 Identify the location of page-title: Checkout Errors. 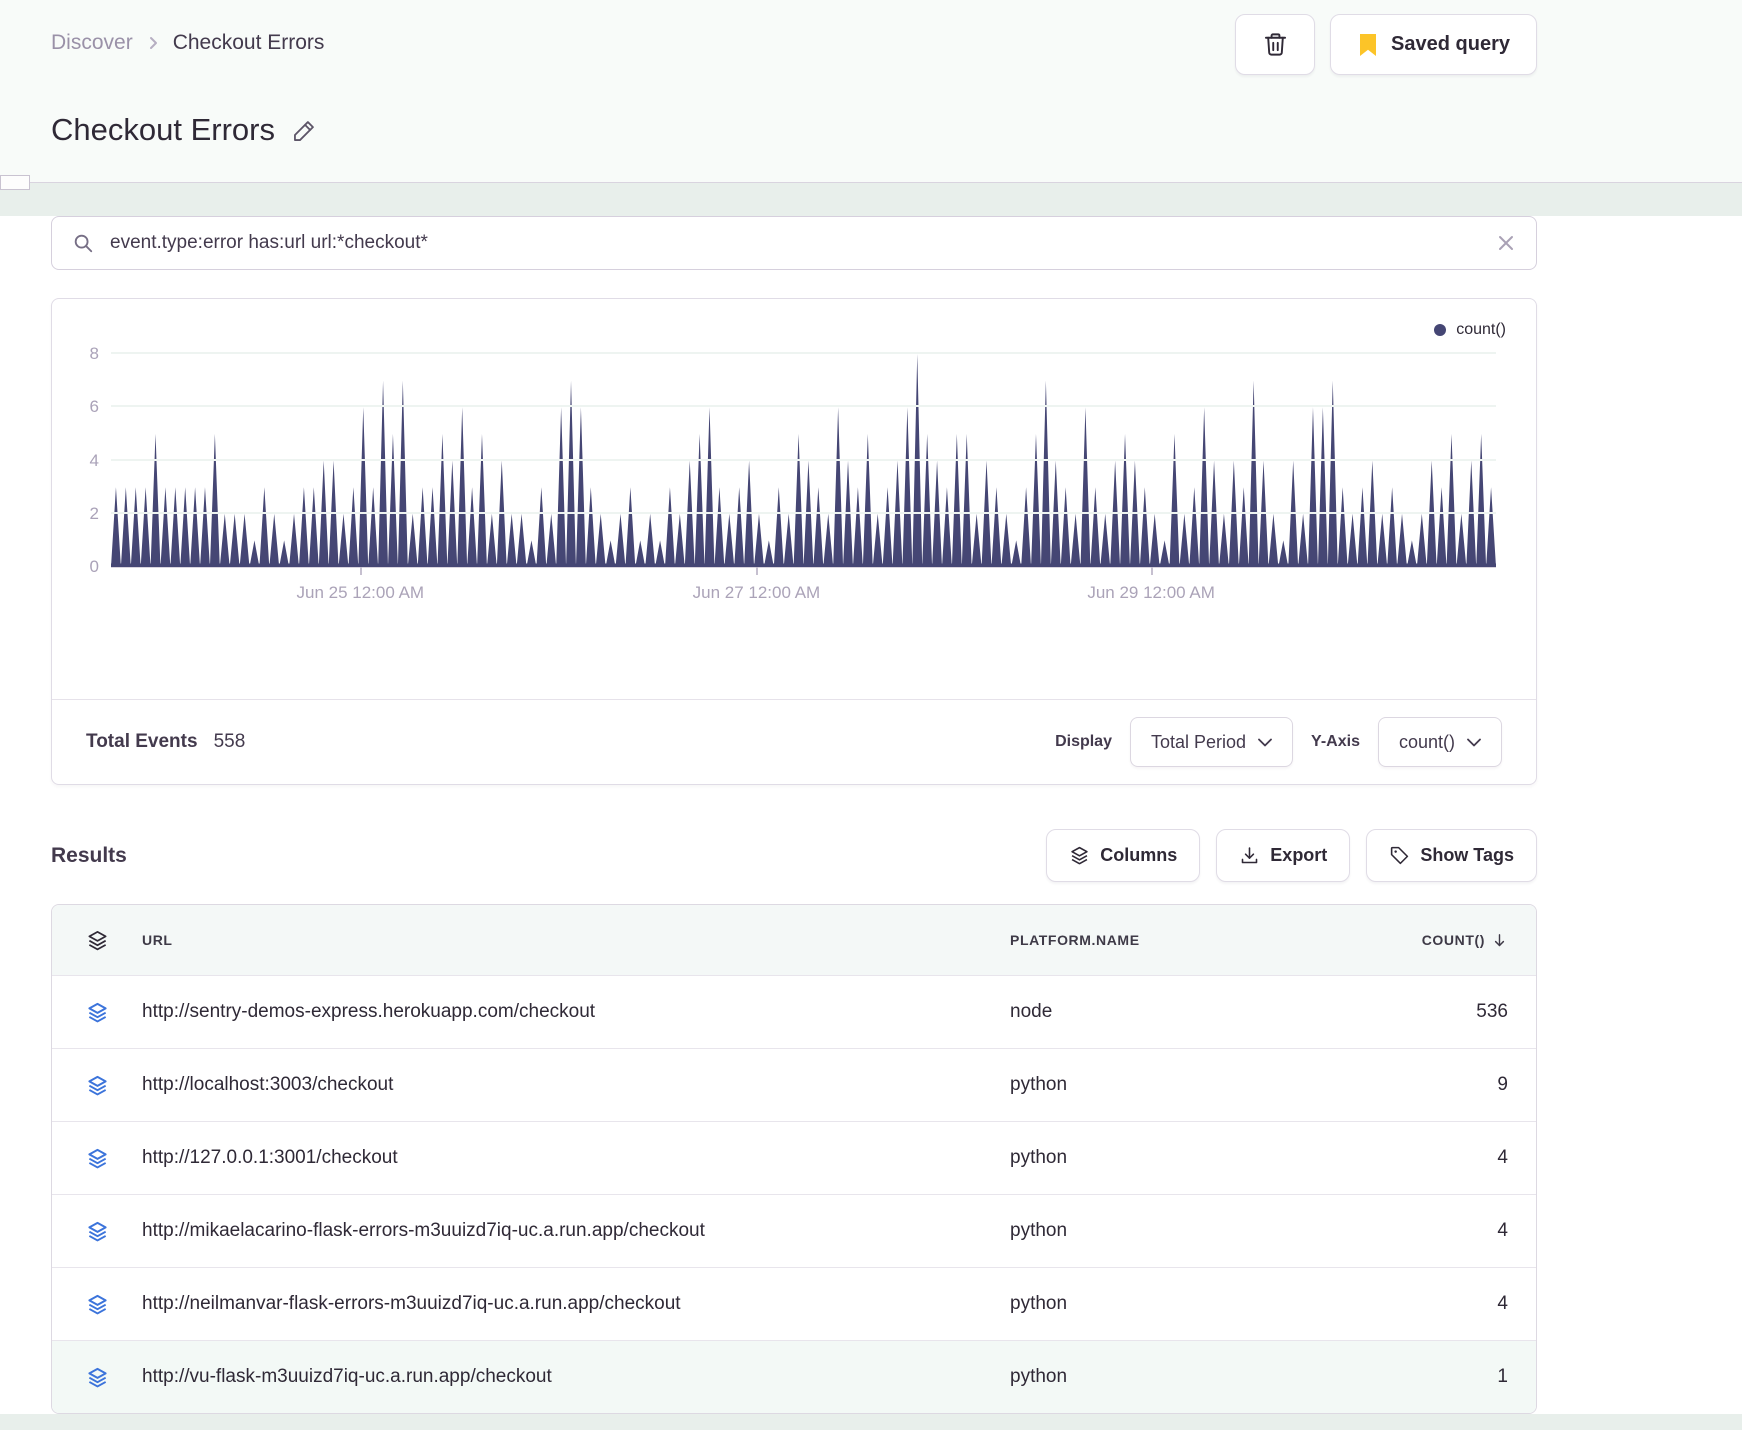
(163, 129).